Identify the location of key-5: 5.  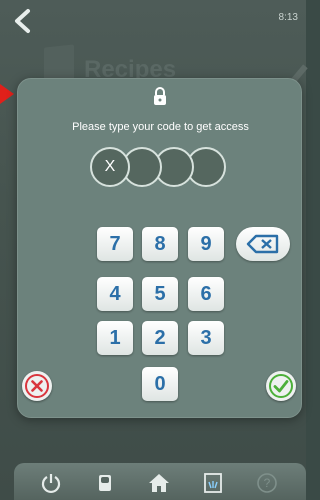
(160, 294).